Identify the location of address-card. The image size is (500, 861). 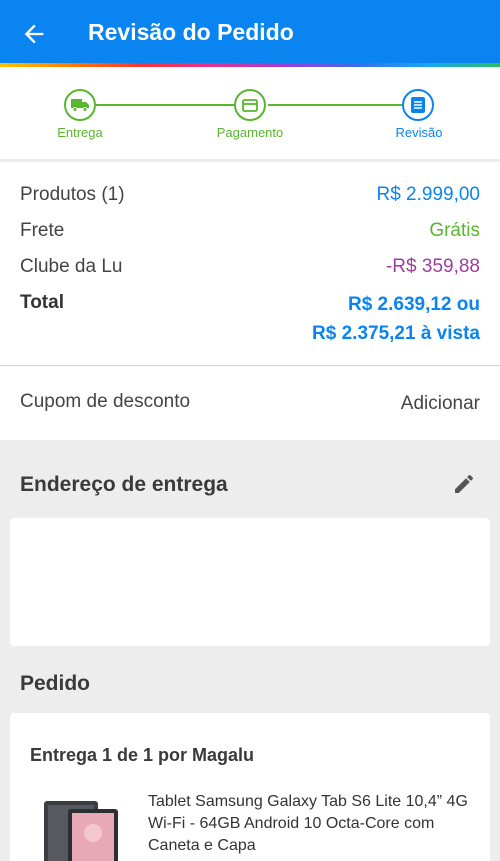
(250, 582).